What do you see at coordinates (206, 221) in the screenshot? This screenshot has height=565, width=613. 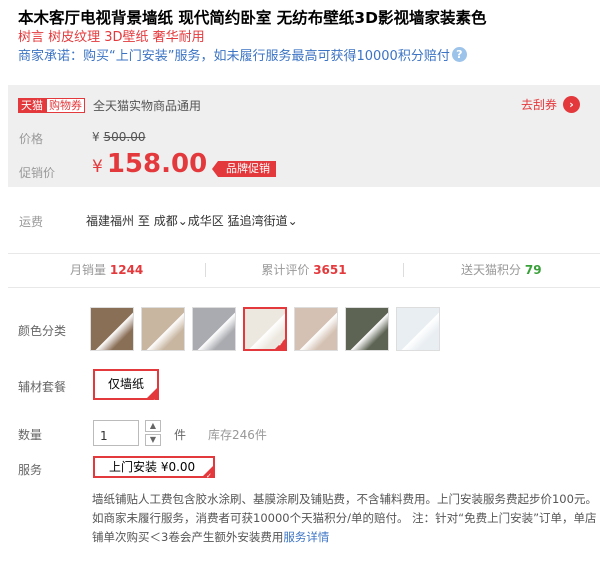 I see `district-value: 成华区` at bounding box center [206, 221].